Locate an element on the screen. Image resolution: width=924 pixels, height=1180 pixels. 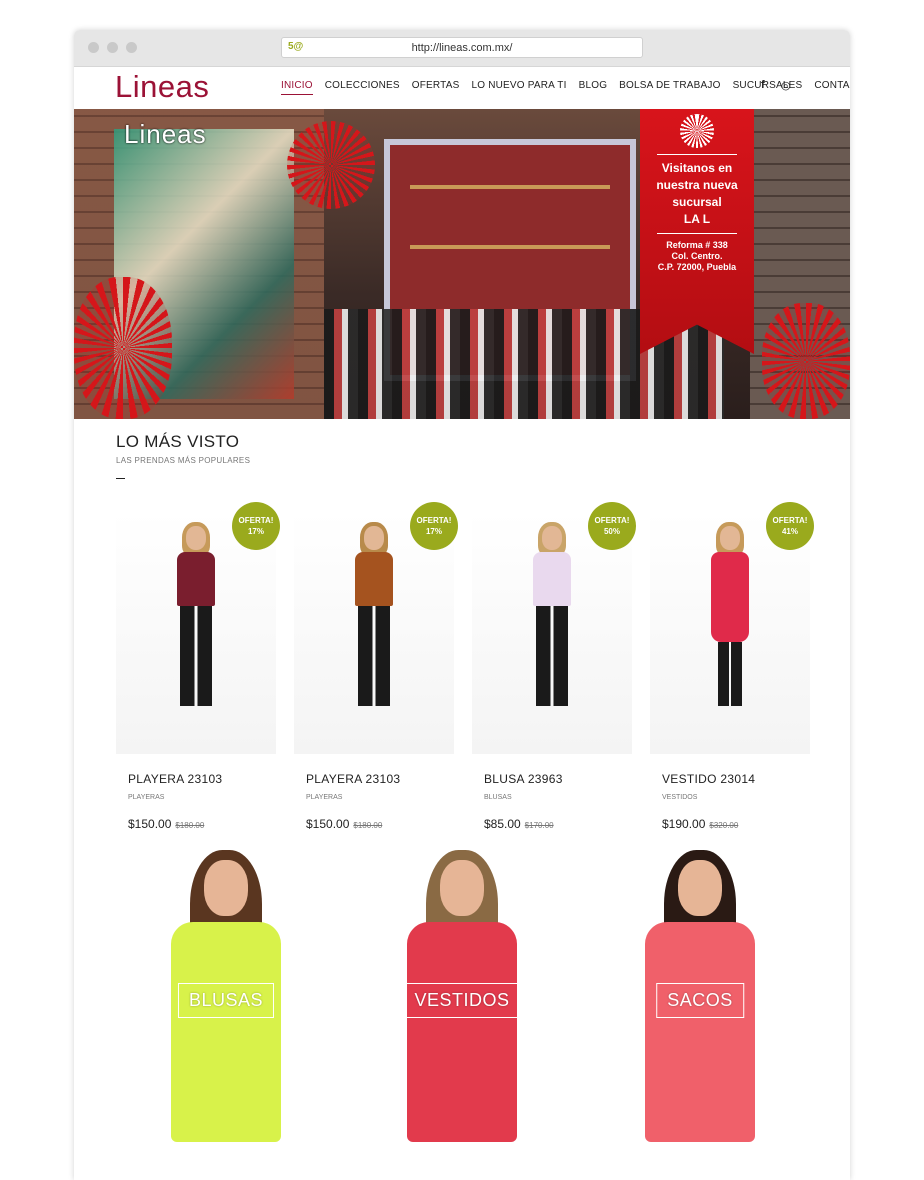
category-label: VESTIDOS is located at coordinates (462, 1000).